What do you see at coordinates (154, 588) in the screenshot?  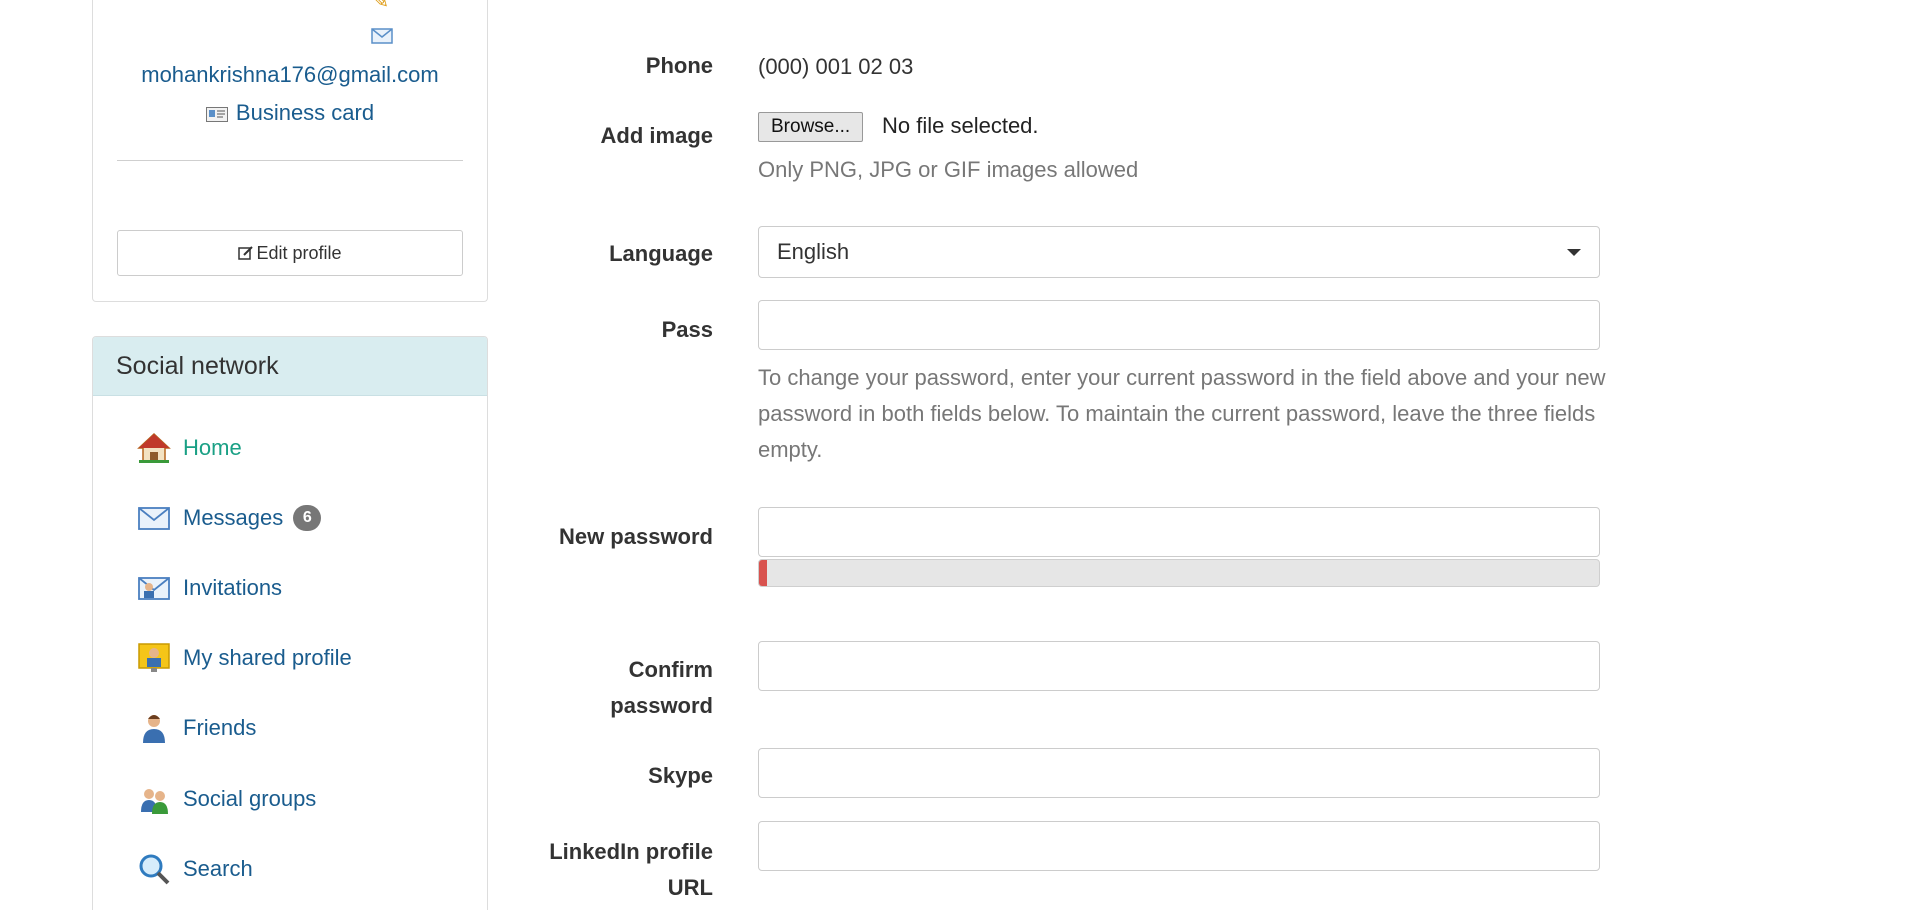 I see `invitation-icon` at bounding box center [154, 588].